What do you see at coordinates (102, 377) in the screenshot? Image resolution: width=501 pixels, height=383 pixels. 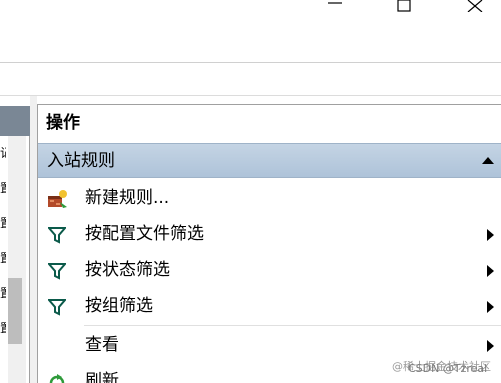 I see `action-label: 刷新` at bounding box center [102, 377].